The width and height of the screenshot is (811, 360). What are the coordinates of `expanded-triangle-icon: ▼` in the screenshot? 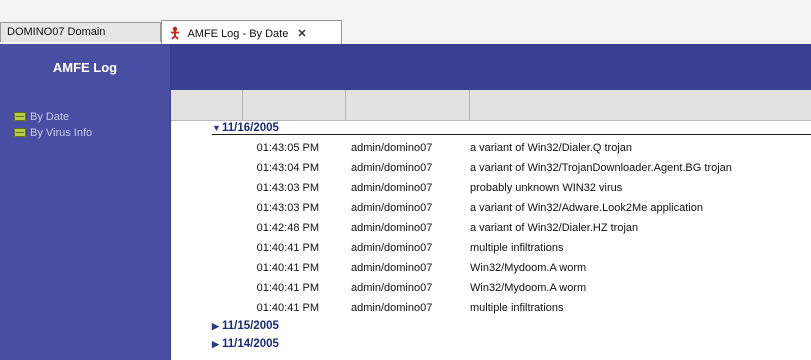 It's located at (217, 128).